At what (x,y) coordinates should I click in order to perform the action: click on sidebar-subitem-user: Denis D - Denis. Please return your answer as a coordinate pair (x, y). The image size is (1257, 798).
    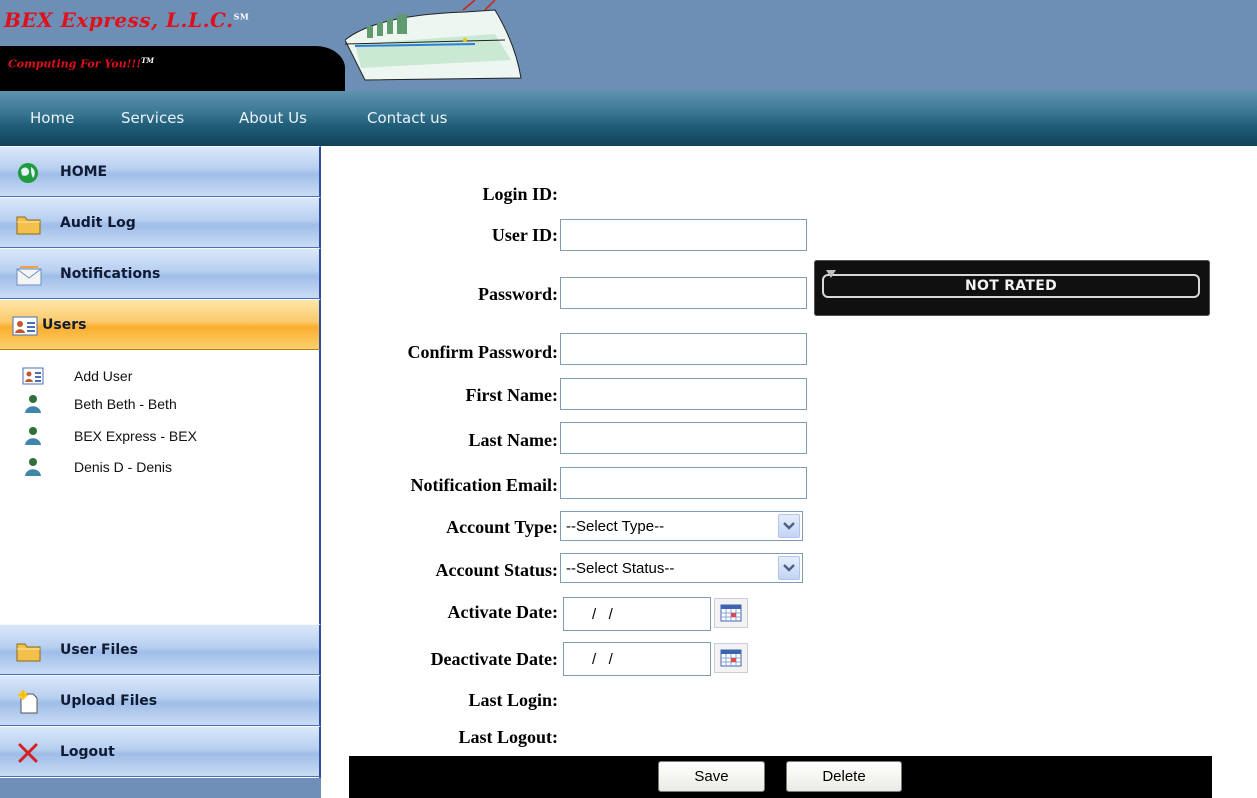
    Looking at the image, I should click on (122, 467).